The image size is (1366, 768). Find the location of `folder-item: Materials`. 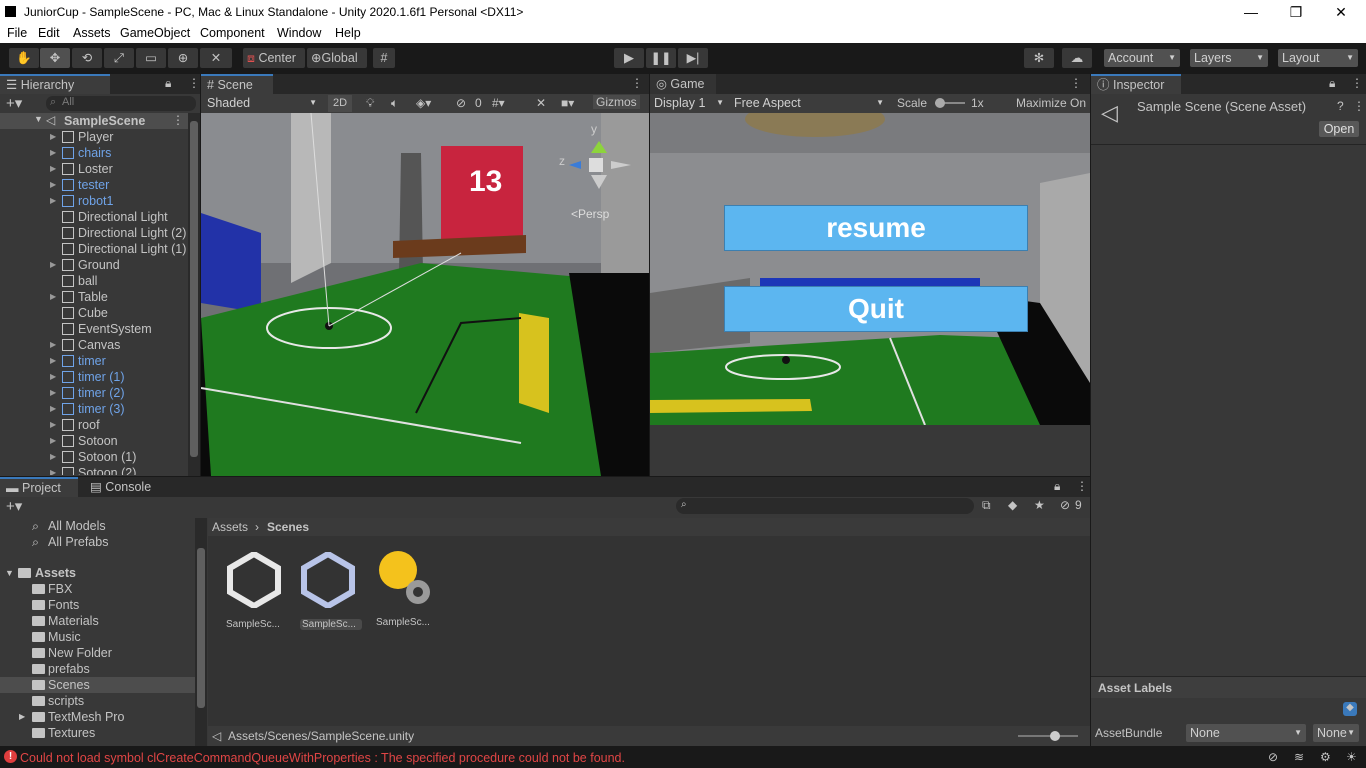

folder-item: Materials is located at coordinates (97, 621).